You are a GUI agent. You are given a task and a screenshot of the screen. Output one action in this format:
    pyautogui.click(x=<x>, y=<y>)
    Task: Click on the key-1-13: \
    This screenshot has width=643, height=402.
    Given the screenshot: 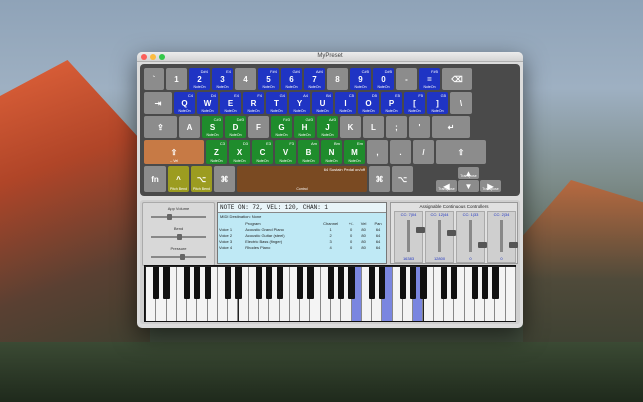 What is the action you would take?
    pyautogui.click(x=461, y=103)
    